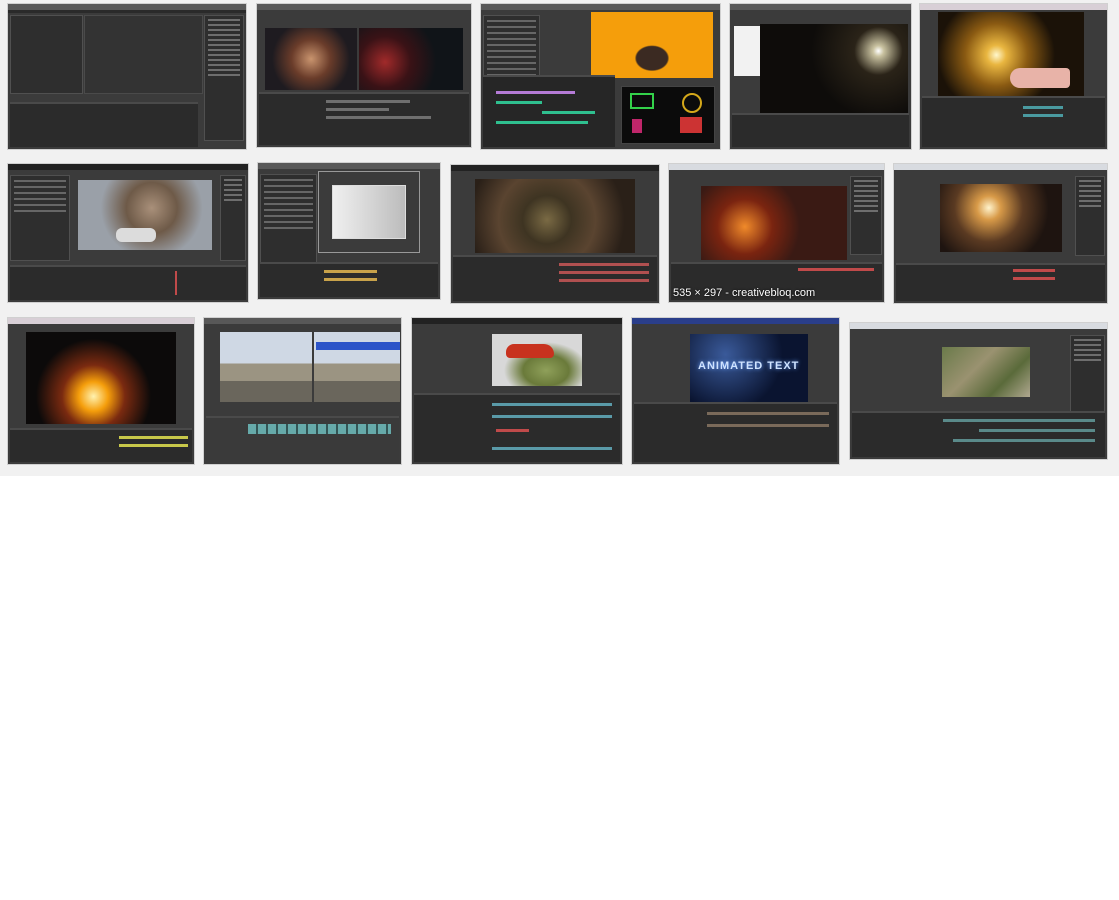 The width and height of the screenshot is (1119, 900). What do you see at coordinates (744, 293) in the screenshot?
I see `image-size-caption: 535 × 297 - creativebloq.com` at bounding box center [744, 293].